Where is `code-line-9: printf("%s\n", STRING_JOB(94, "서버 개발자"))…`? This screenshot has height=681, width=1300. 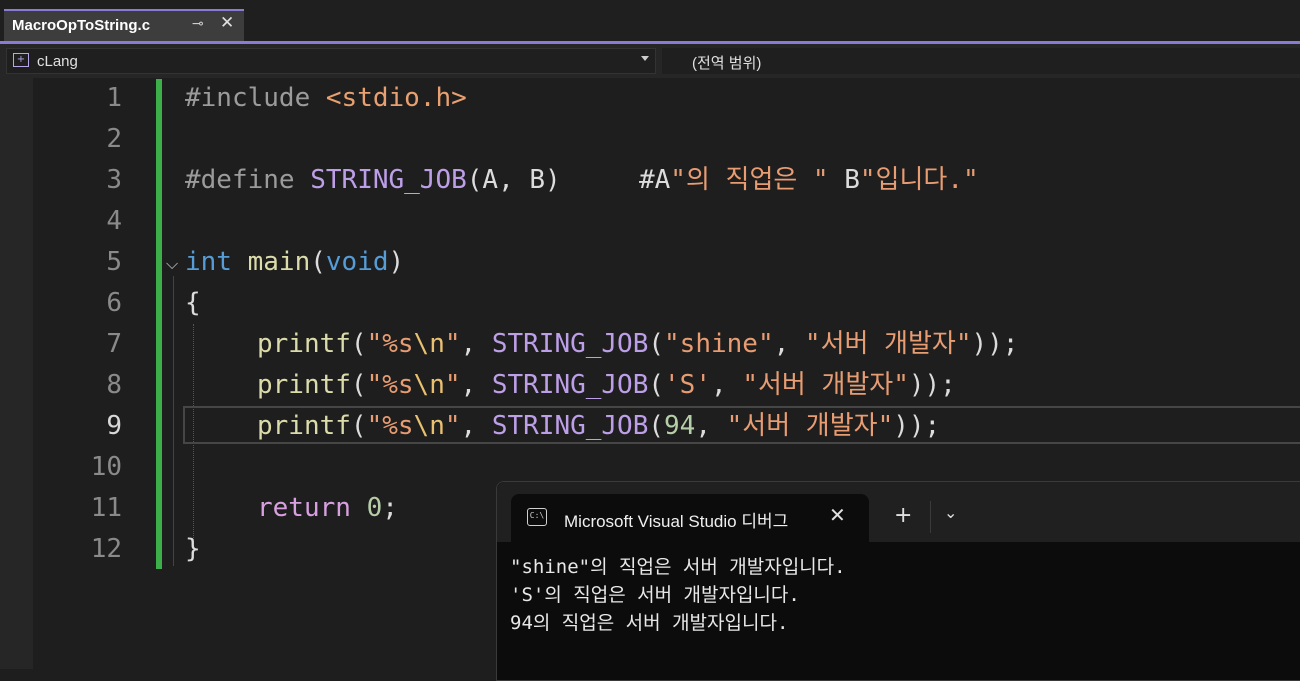
code-line-9: printf("%s\n", STRING_JOB(94, "서버 개발자"))… is located at coordinates (598, 426).